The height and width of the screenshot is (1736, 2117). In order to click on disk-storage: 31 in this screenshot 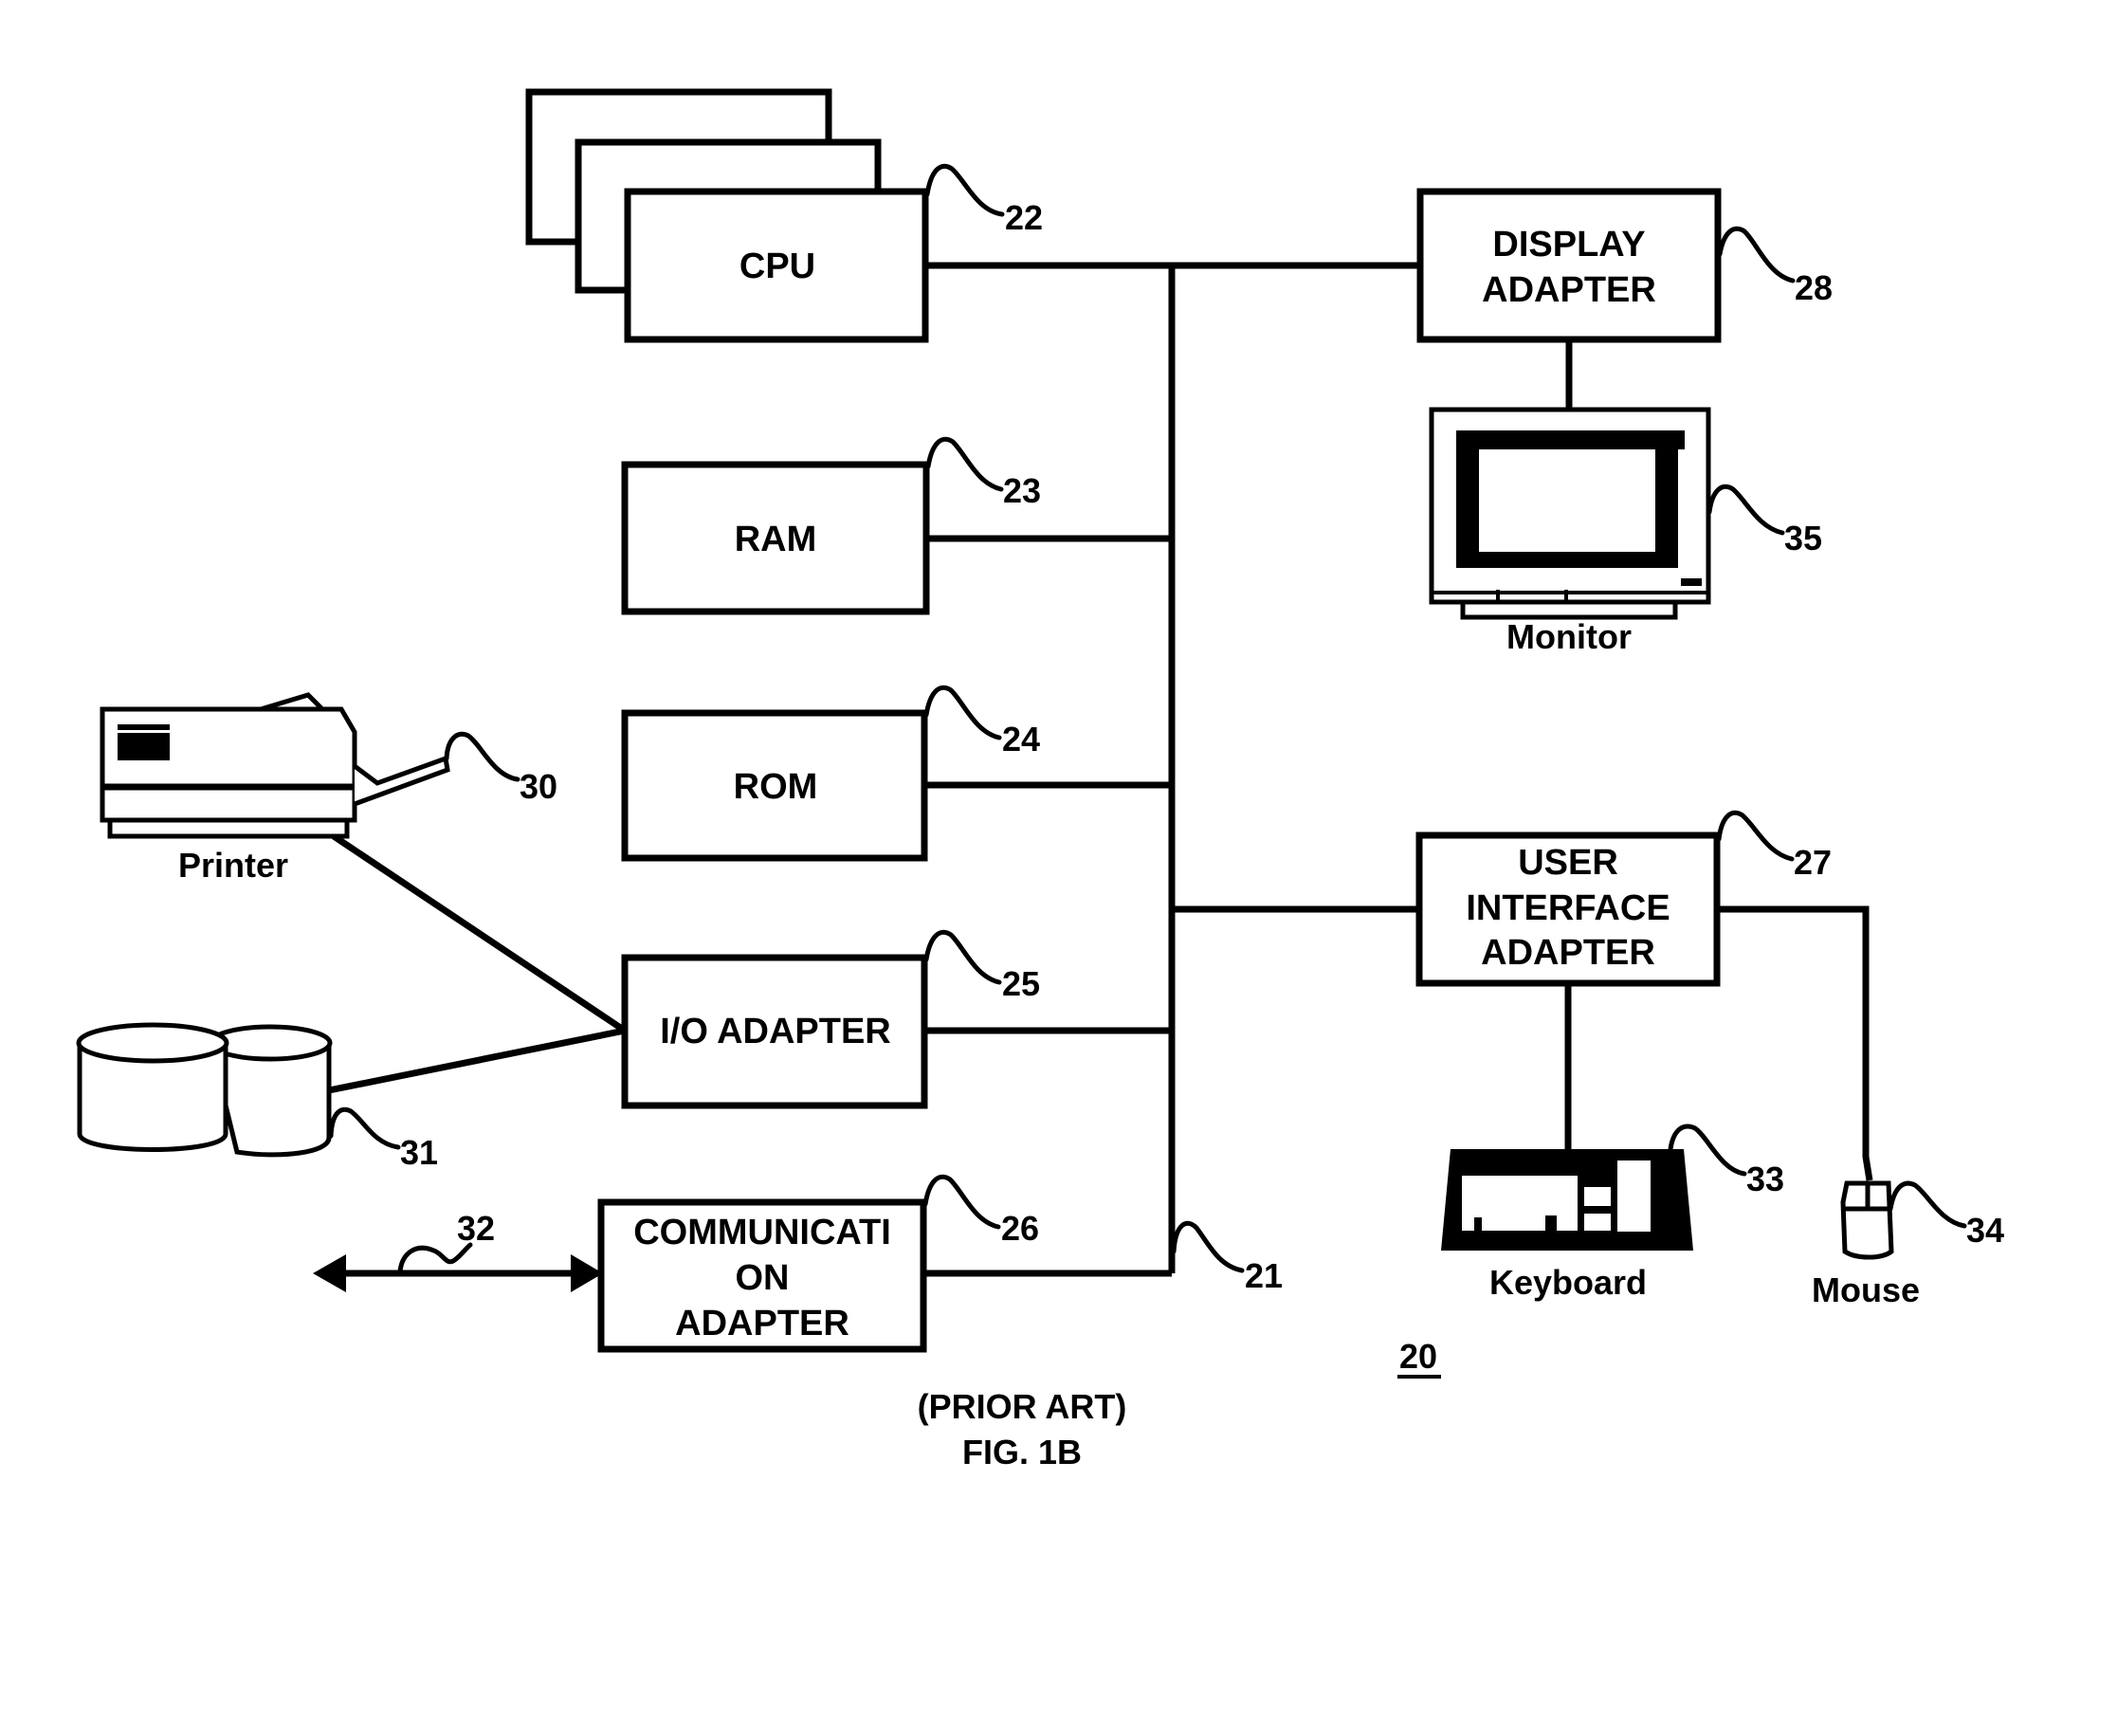, I will do `click(257, 1097)`.